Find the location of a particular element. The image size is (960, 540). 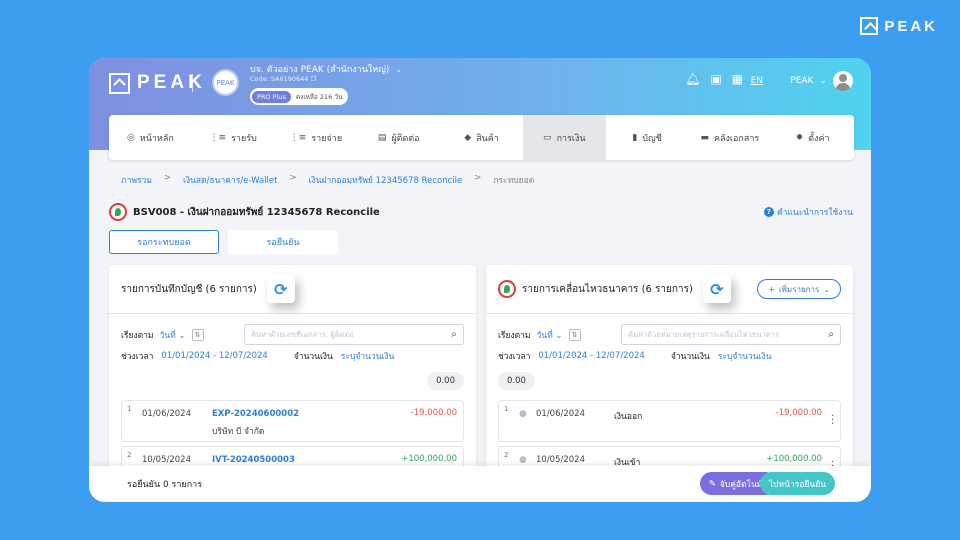

nav-item-account-book: ▮ บัญชี is located at coordinates (647, 137).